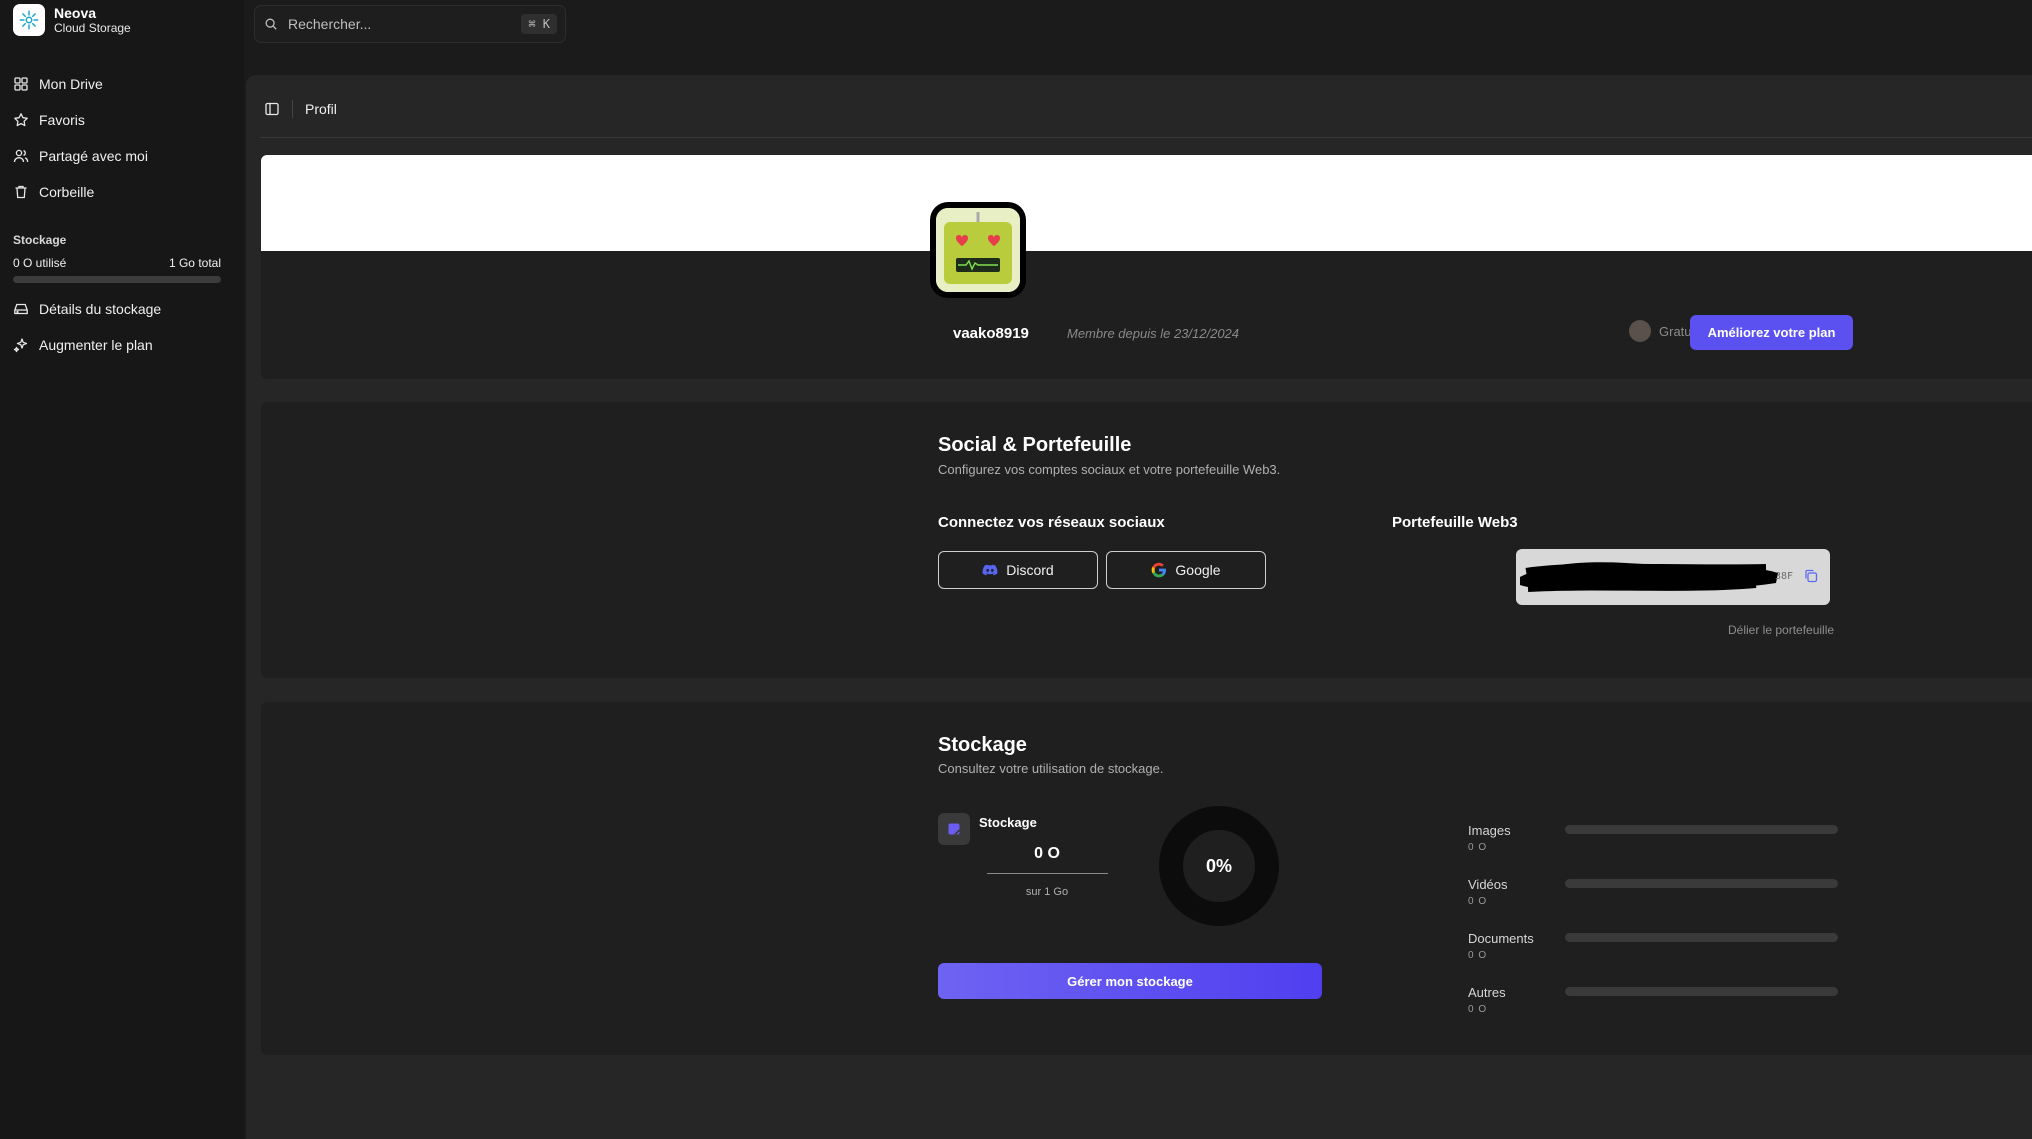 Image resolution: width=2032 pixels, height=1139 pixels. What do you see at coordinates (1663, 331) in the screenshot?
I see `plan-badge: Gratuit` at bounding box center [1663, 331].